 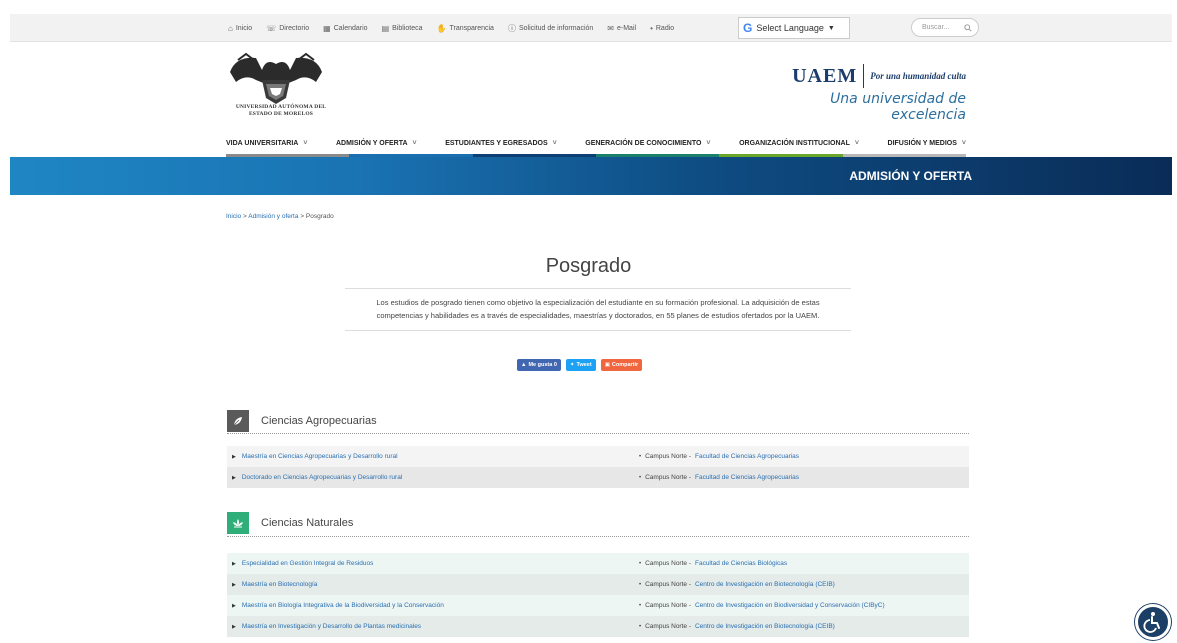 What do you see at coordinates (898, 107) in the screenshot?
I see `brand-tagline: Una universidad de excelencia` at bounding box center [898, 107].